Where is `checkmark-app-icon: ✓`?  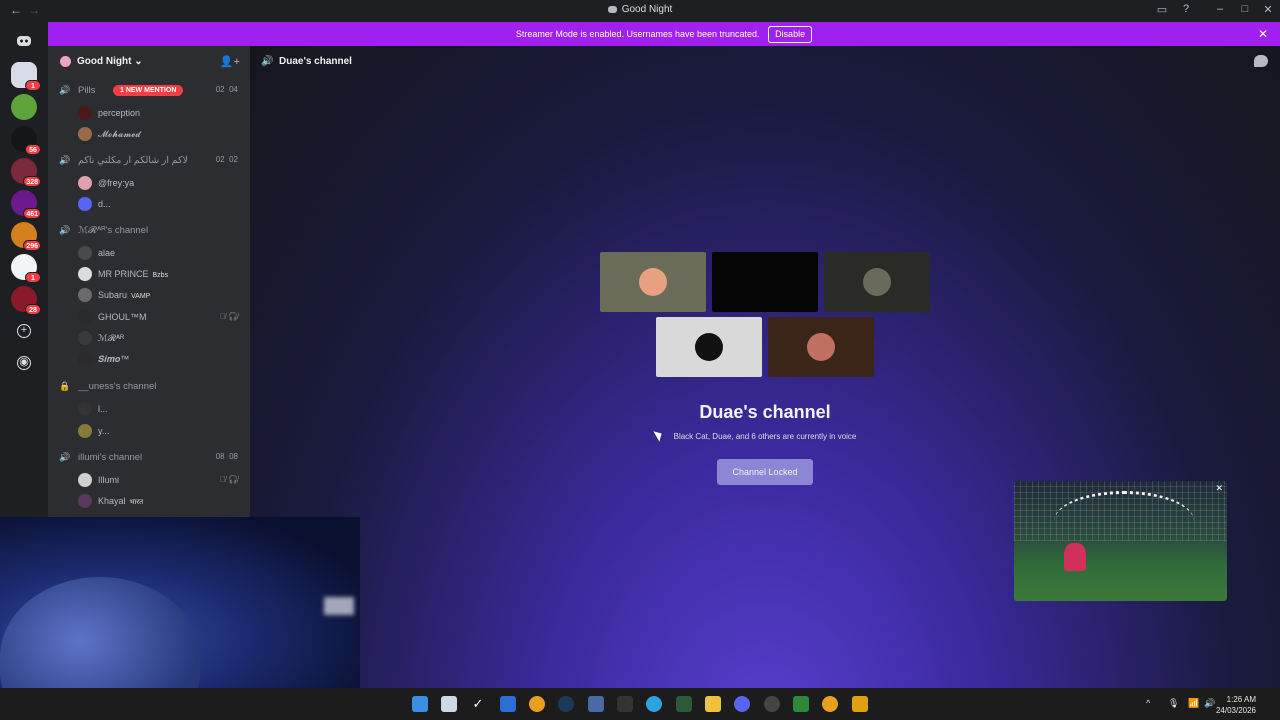 checkmark-app-icon: ✓ is located at coordinates (478, 704).